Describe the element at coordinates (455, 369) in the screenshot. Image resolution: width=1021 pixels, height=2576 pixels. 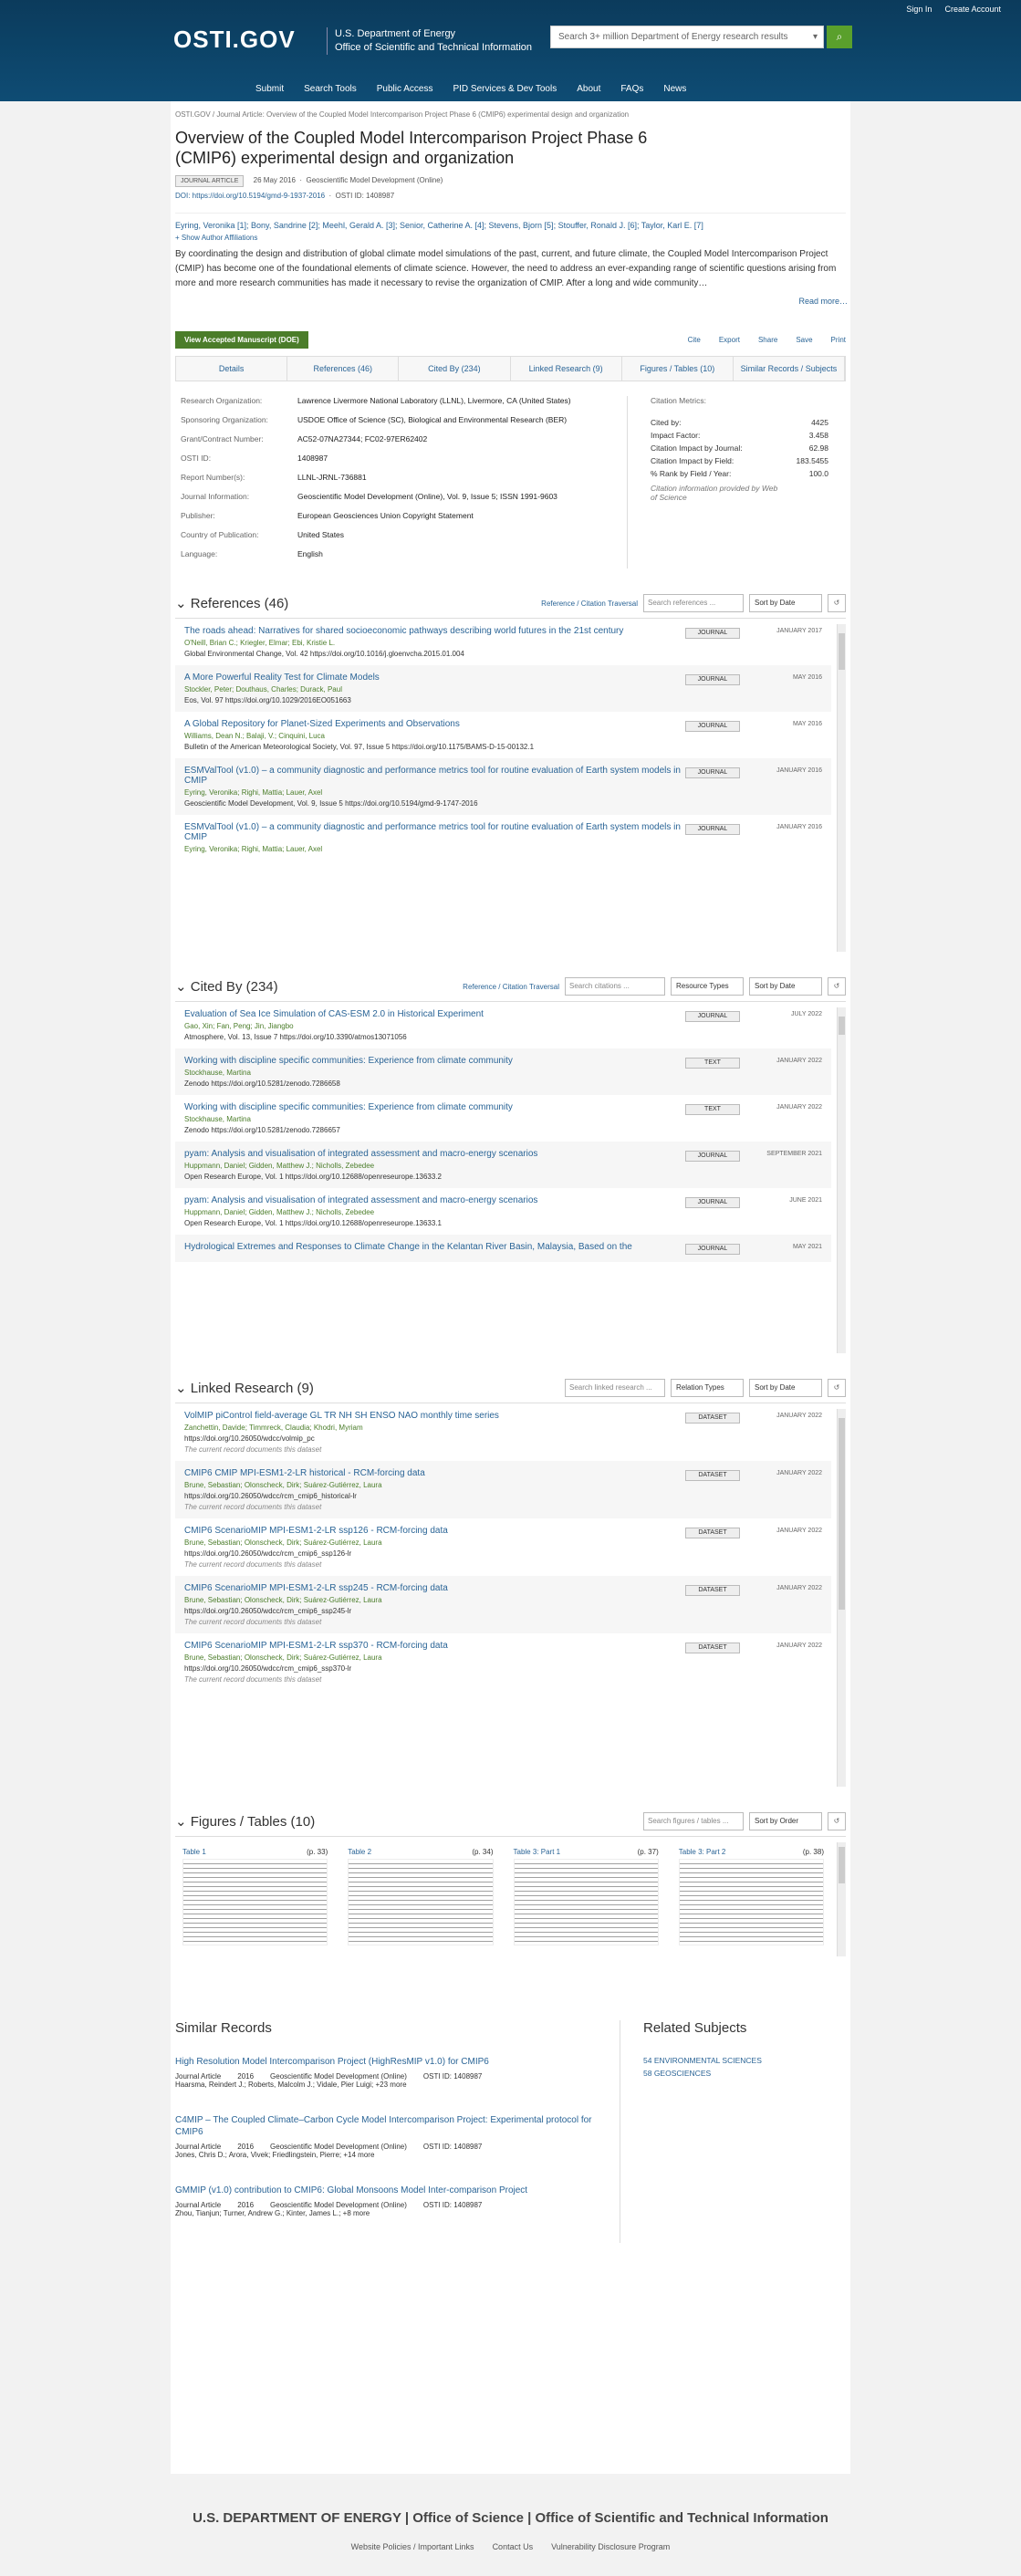
I see `tab: Cited By (234)` at that location.